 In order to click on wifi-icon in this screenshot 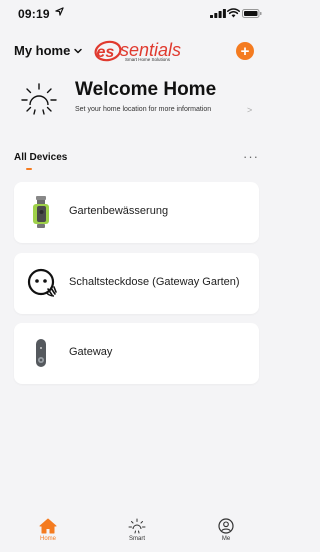, I will do `click(233, 13)`.